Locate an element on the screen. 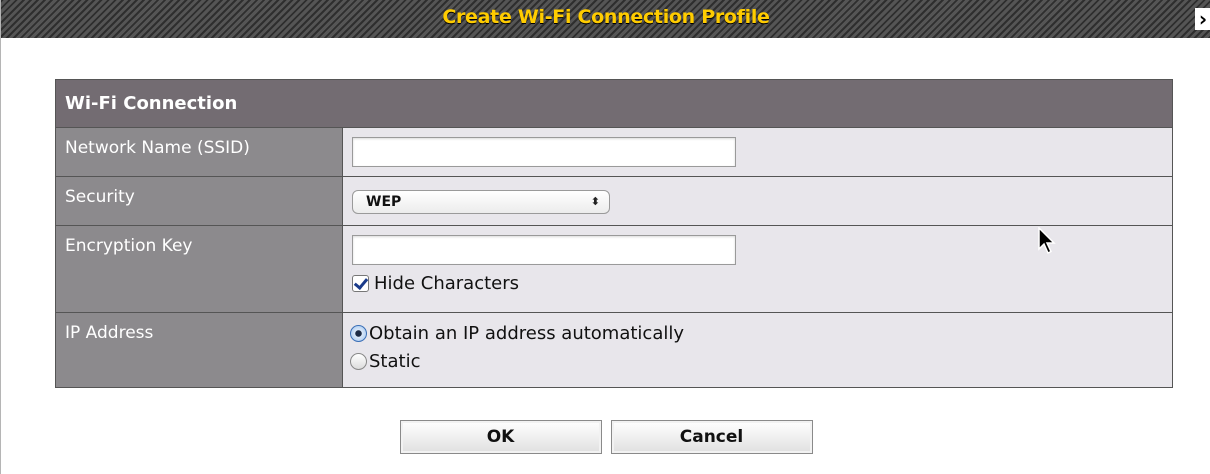 The image size is (1210, 474). ip-automatic-label: Obtain an IP address automatically is located at coordinates (527, 333).